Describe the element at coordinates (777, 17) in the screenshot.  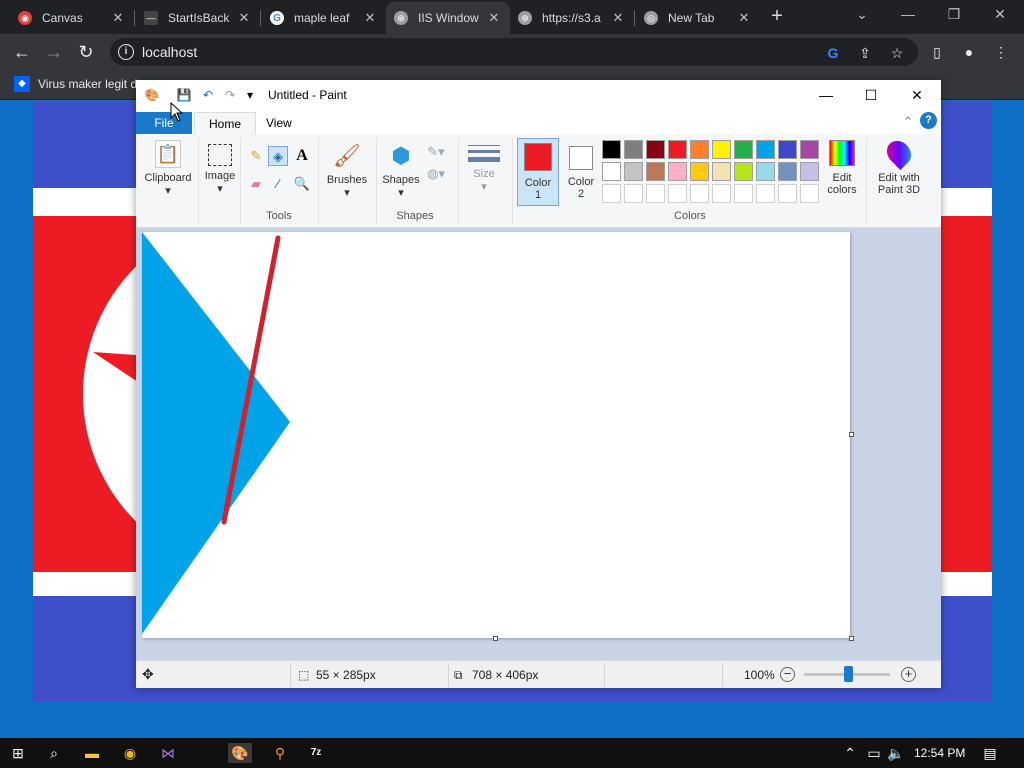
I see `new-tab-button: +` at that location.